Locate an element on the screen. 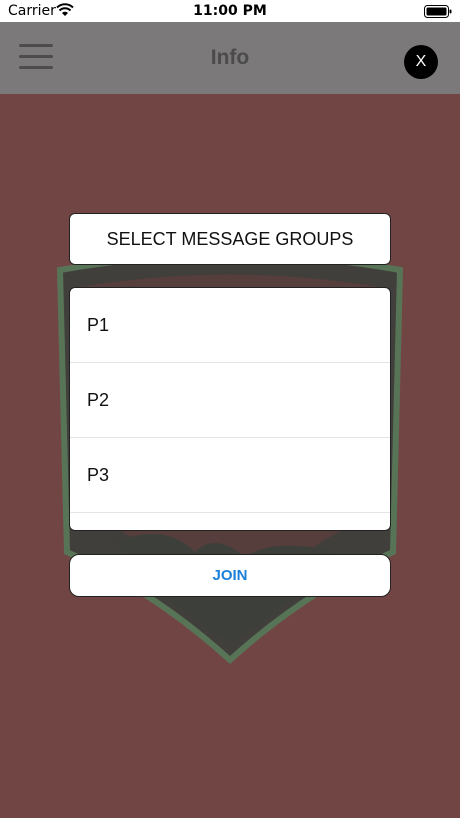 The height and width of the screenshot is (818, 460). join-button: JOIN is located at coordinates (230, 575).